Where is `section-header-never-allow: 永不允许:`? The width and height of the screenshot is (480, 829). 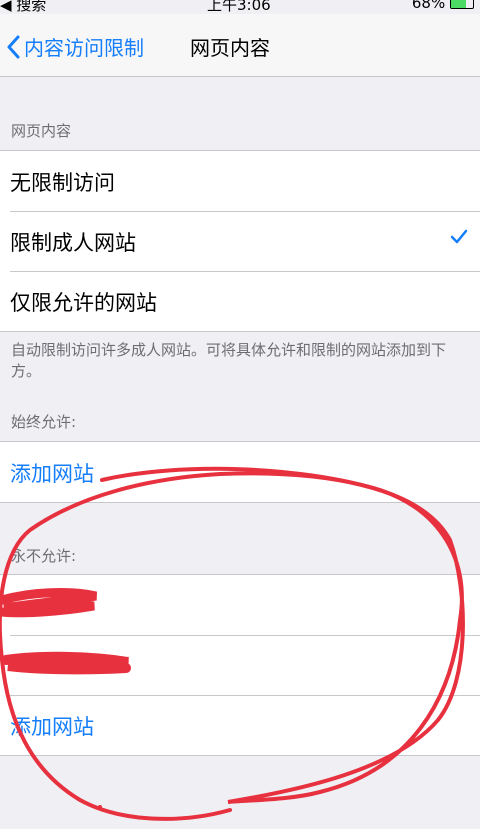 section-header-never-allow: 永不允许: is located at coordinates (44, 556).